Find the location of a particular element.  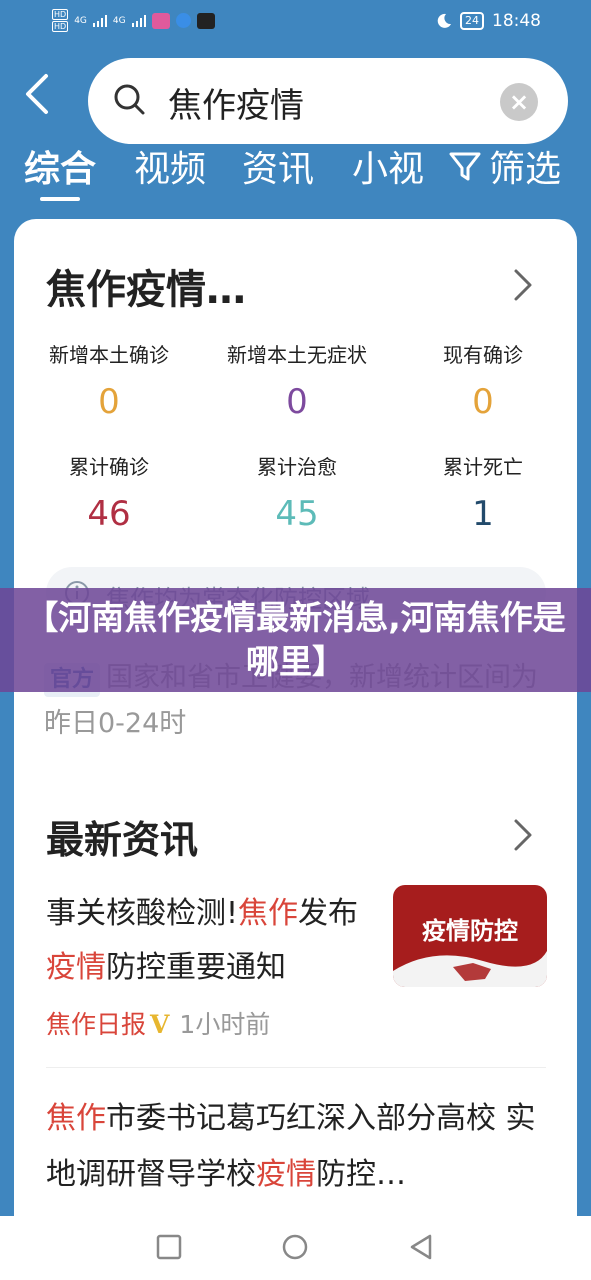

tab-comprehensive: 综合 is located at coordinates (60, 166).